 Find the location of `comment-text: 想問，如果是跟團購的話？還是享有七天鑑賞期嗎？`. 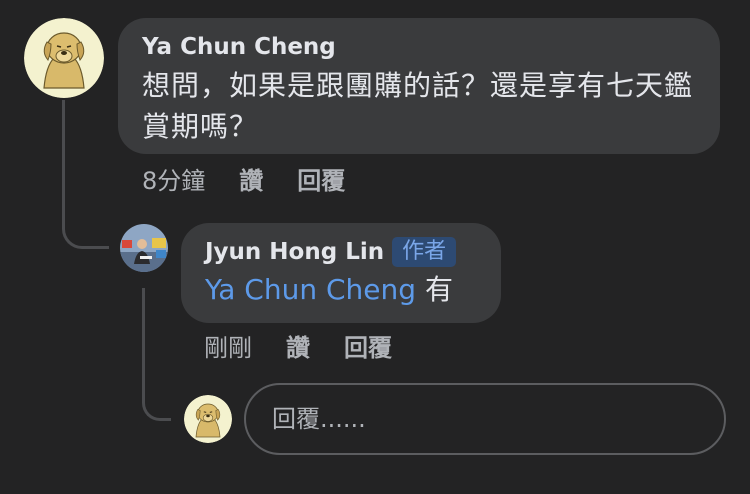

comment-text: 想問，如果是跟團購的話？還是享有七天鑑賞期嗎？ is located at coordinates (418, 106).